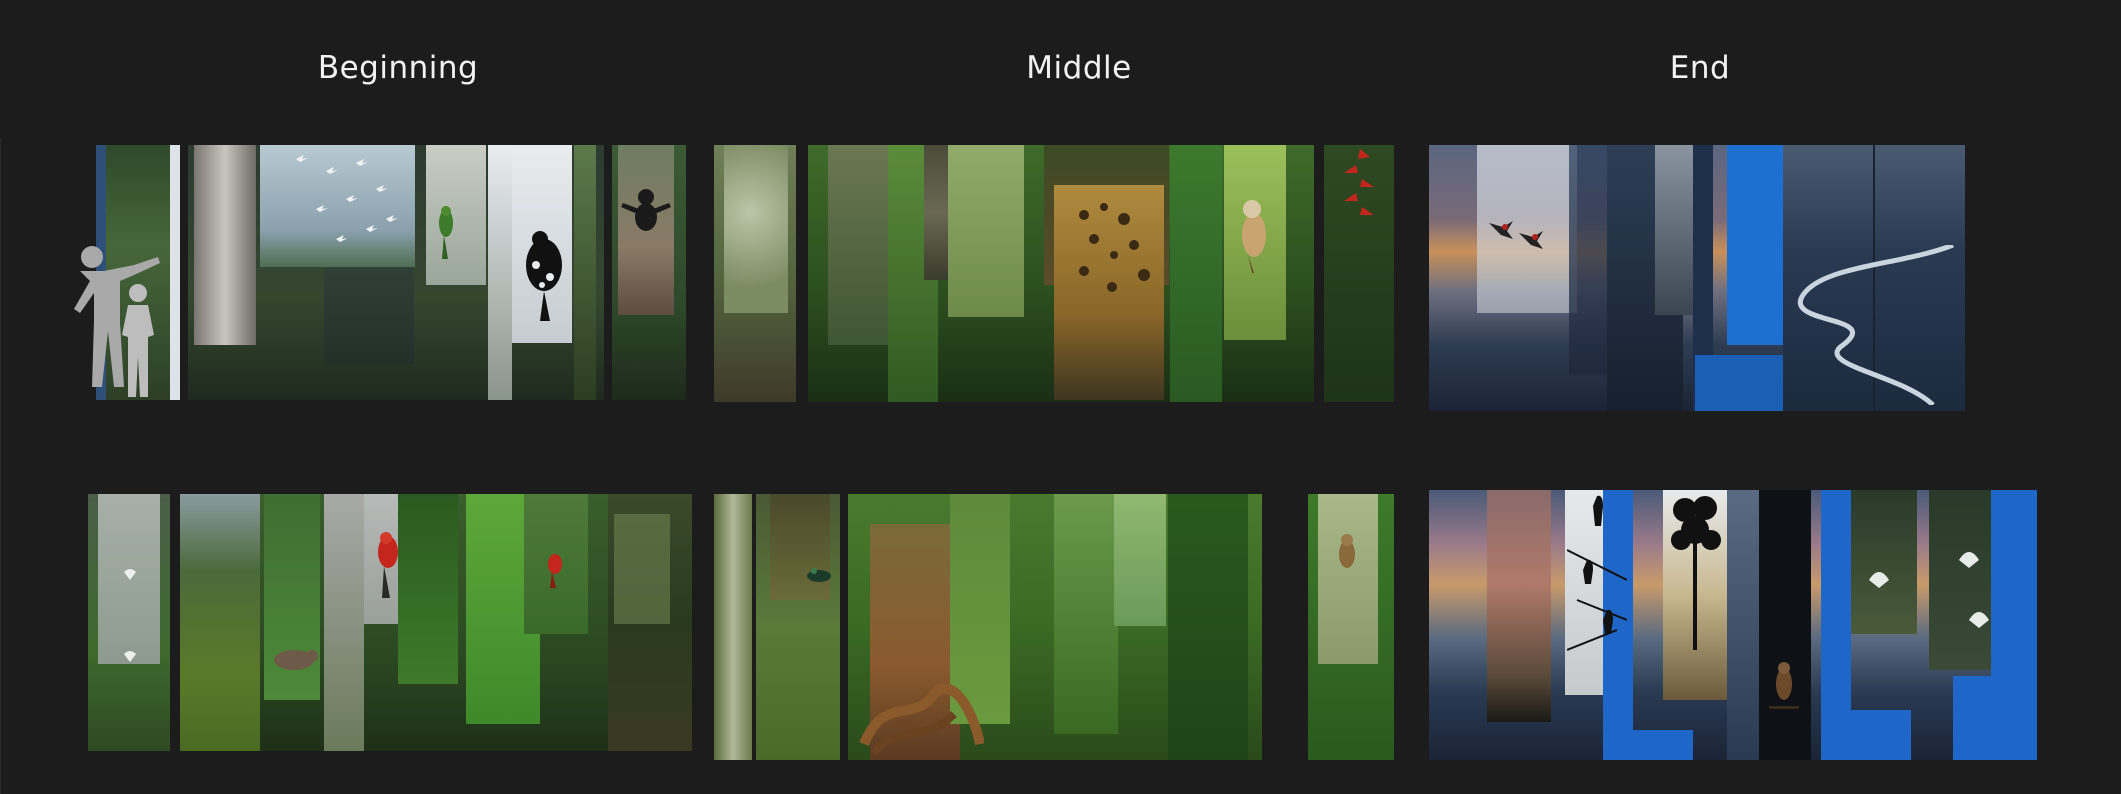  Describe the element at coordinates (646, 210) in the screenshot. I see `monkey-icon` at that location.